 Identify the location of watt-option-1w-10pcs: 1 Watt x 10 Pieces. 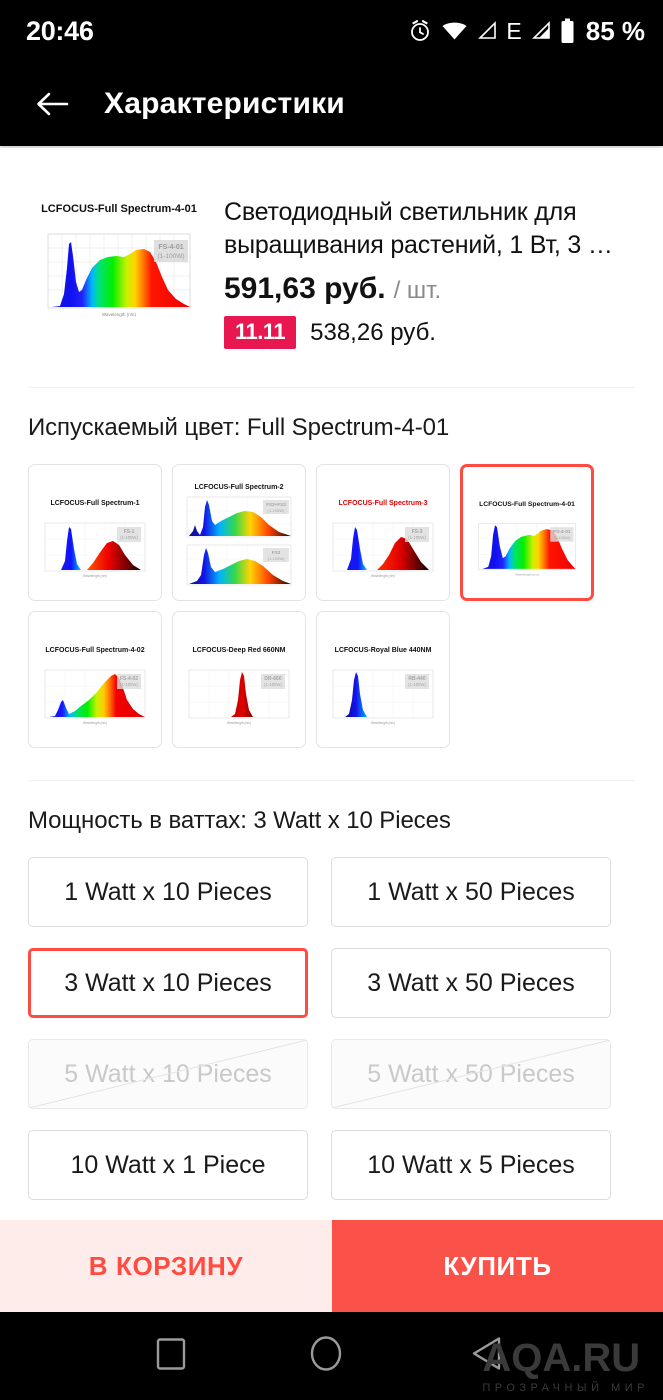
(168, 892).